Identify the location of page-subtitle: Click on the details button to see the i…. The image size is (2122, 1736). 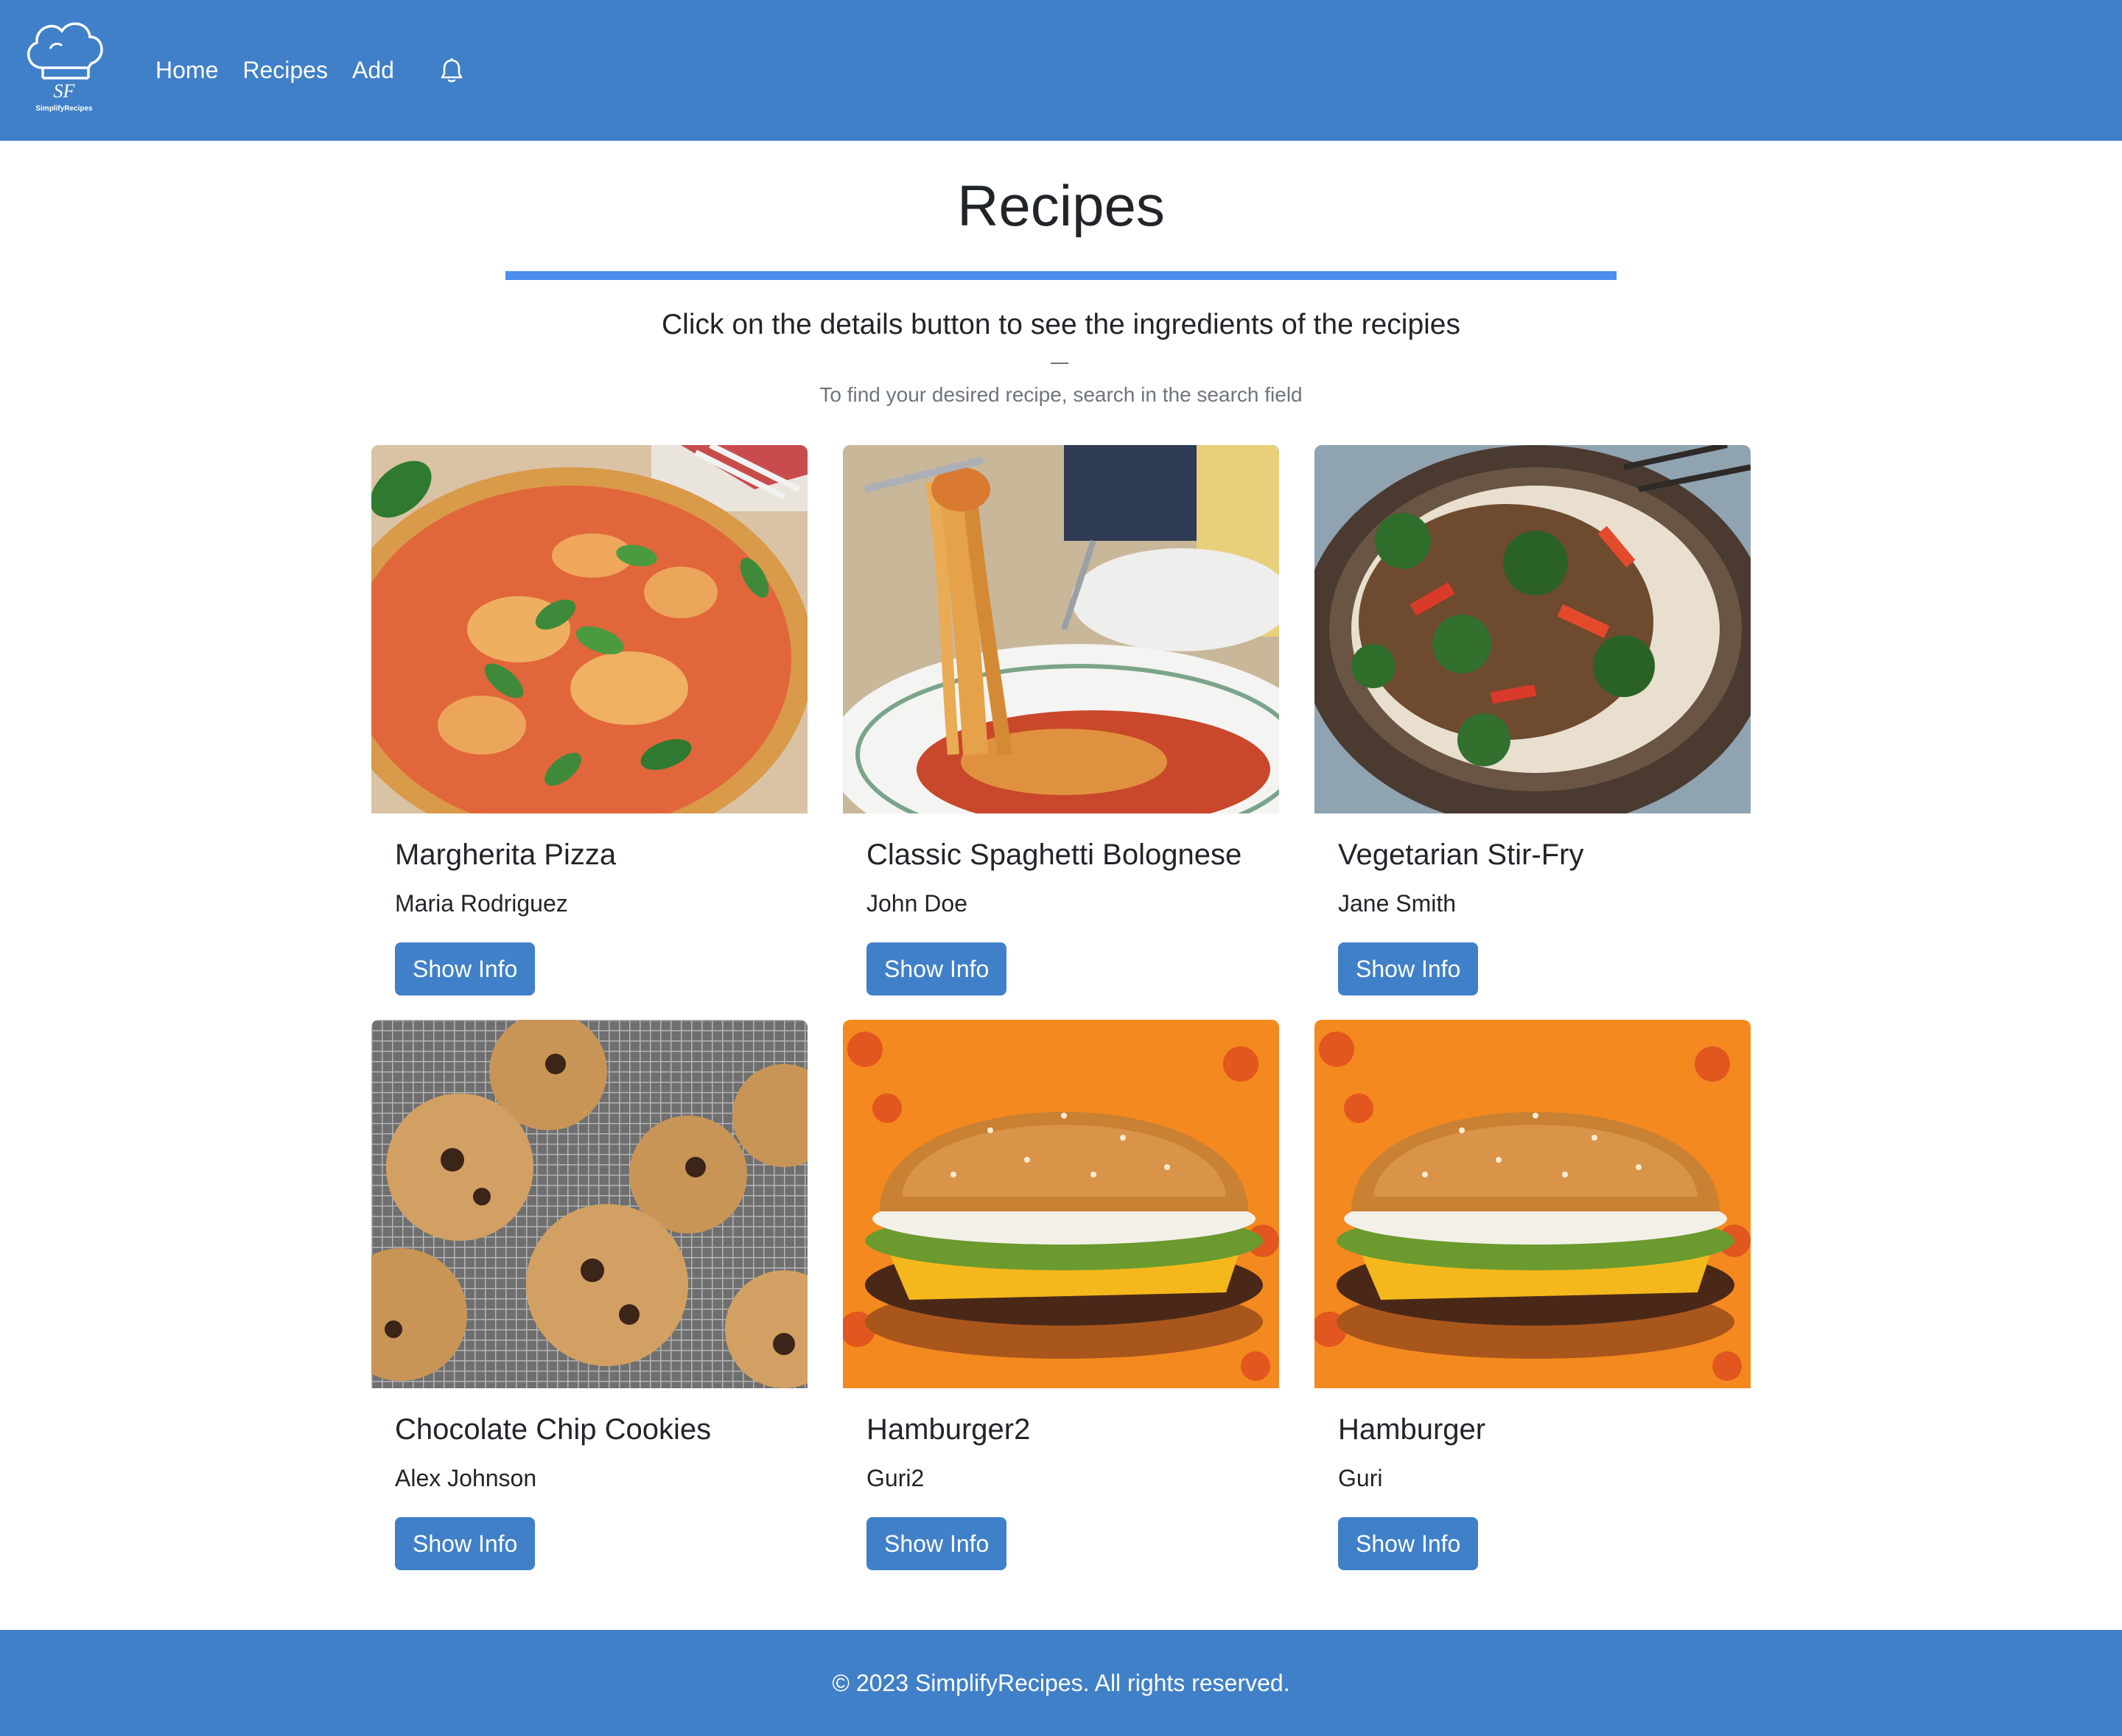
(1061, 324).